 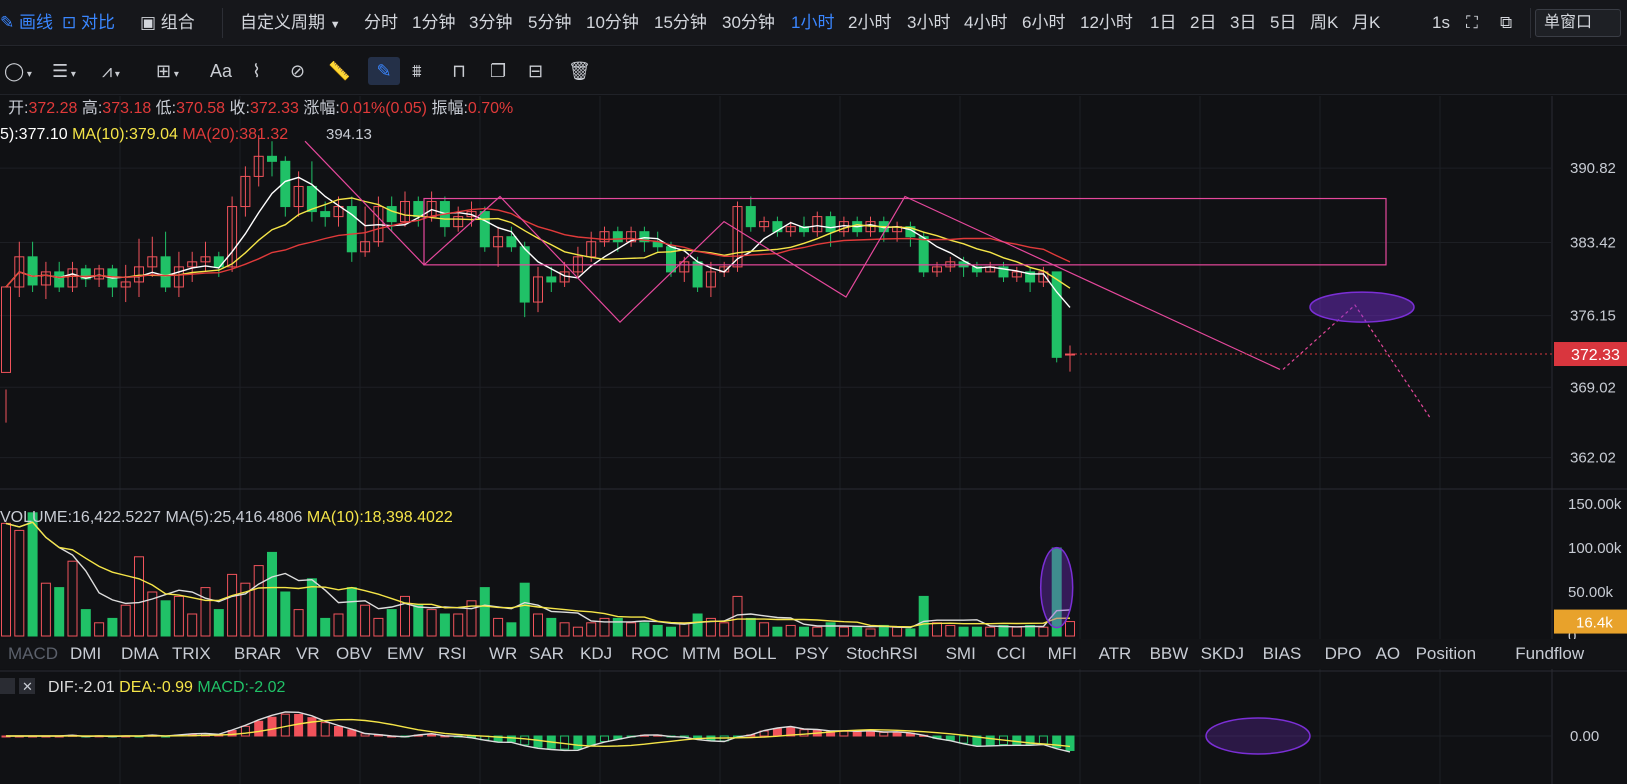 What do you see at coordinates (754, 653) in the screenshot?
I see `indicator-tab-boll: BOLL` at bounding box center [754, 653].